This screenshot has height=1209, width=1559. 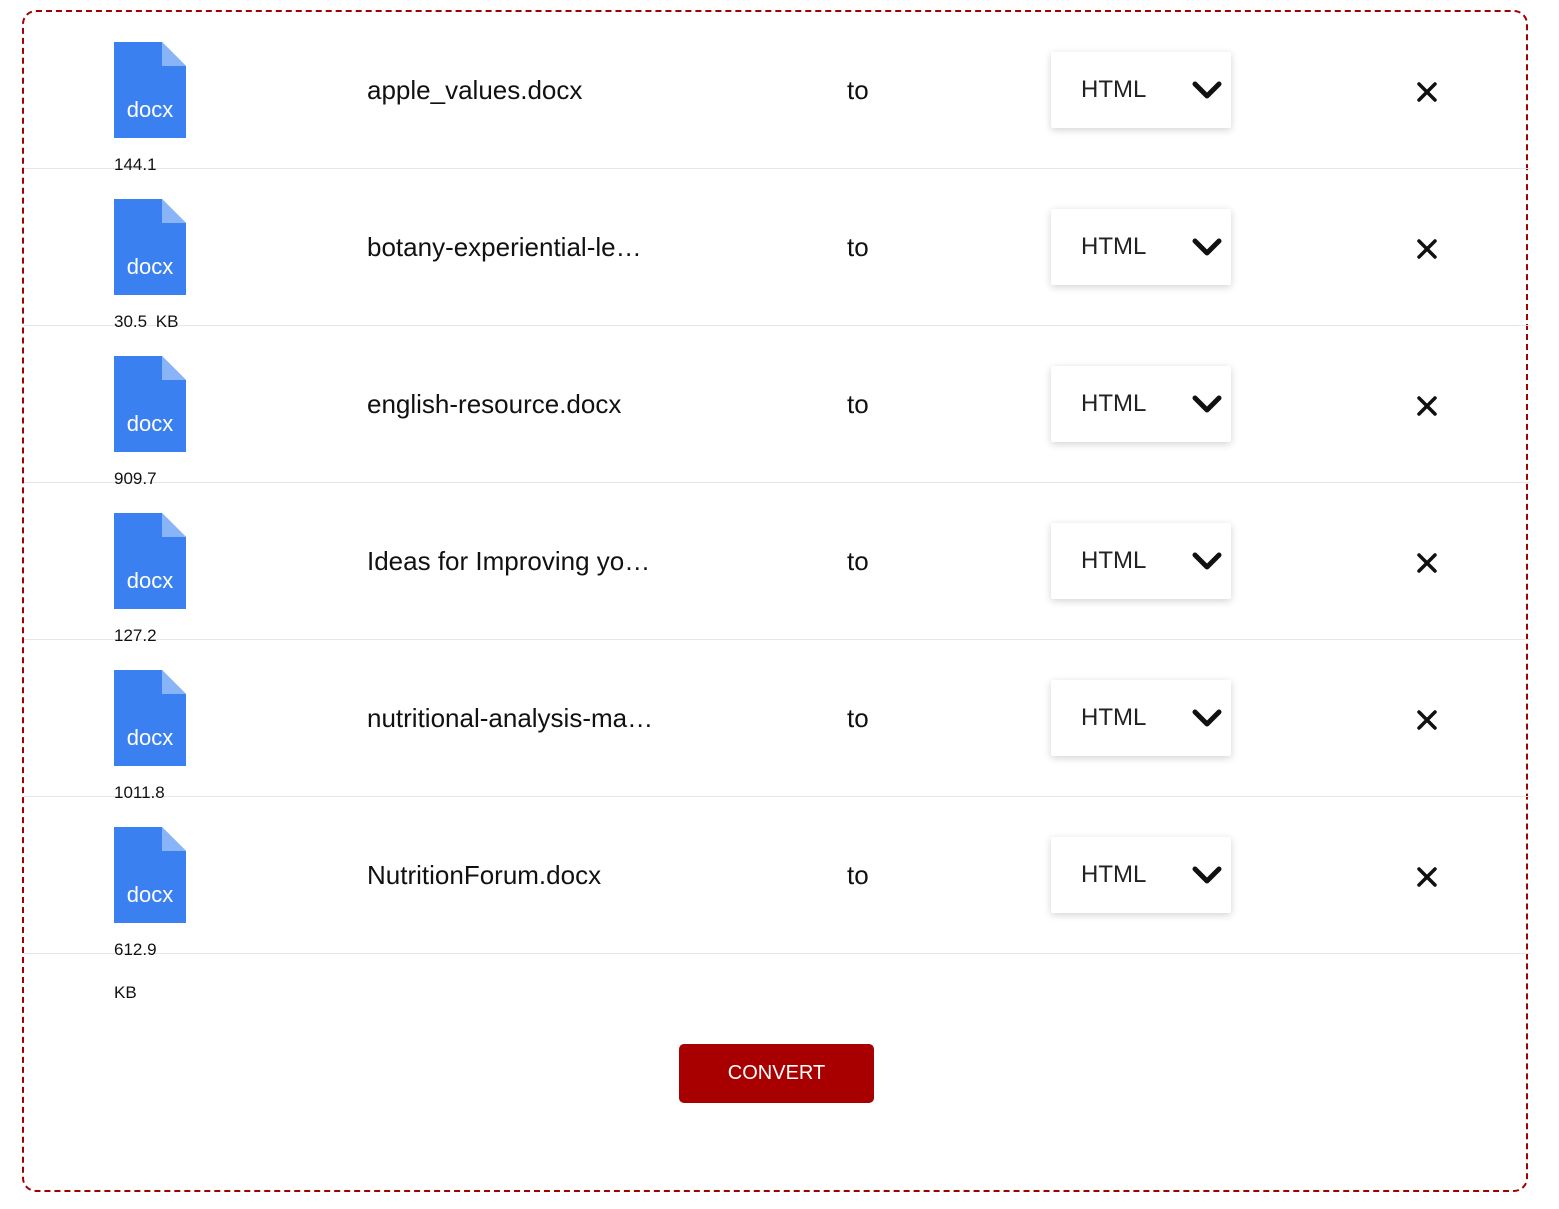 I want to click on file-size: 612.9 KB, so click(x=135, y=971).